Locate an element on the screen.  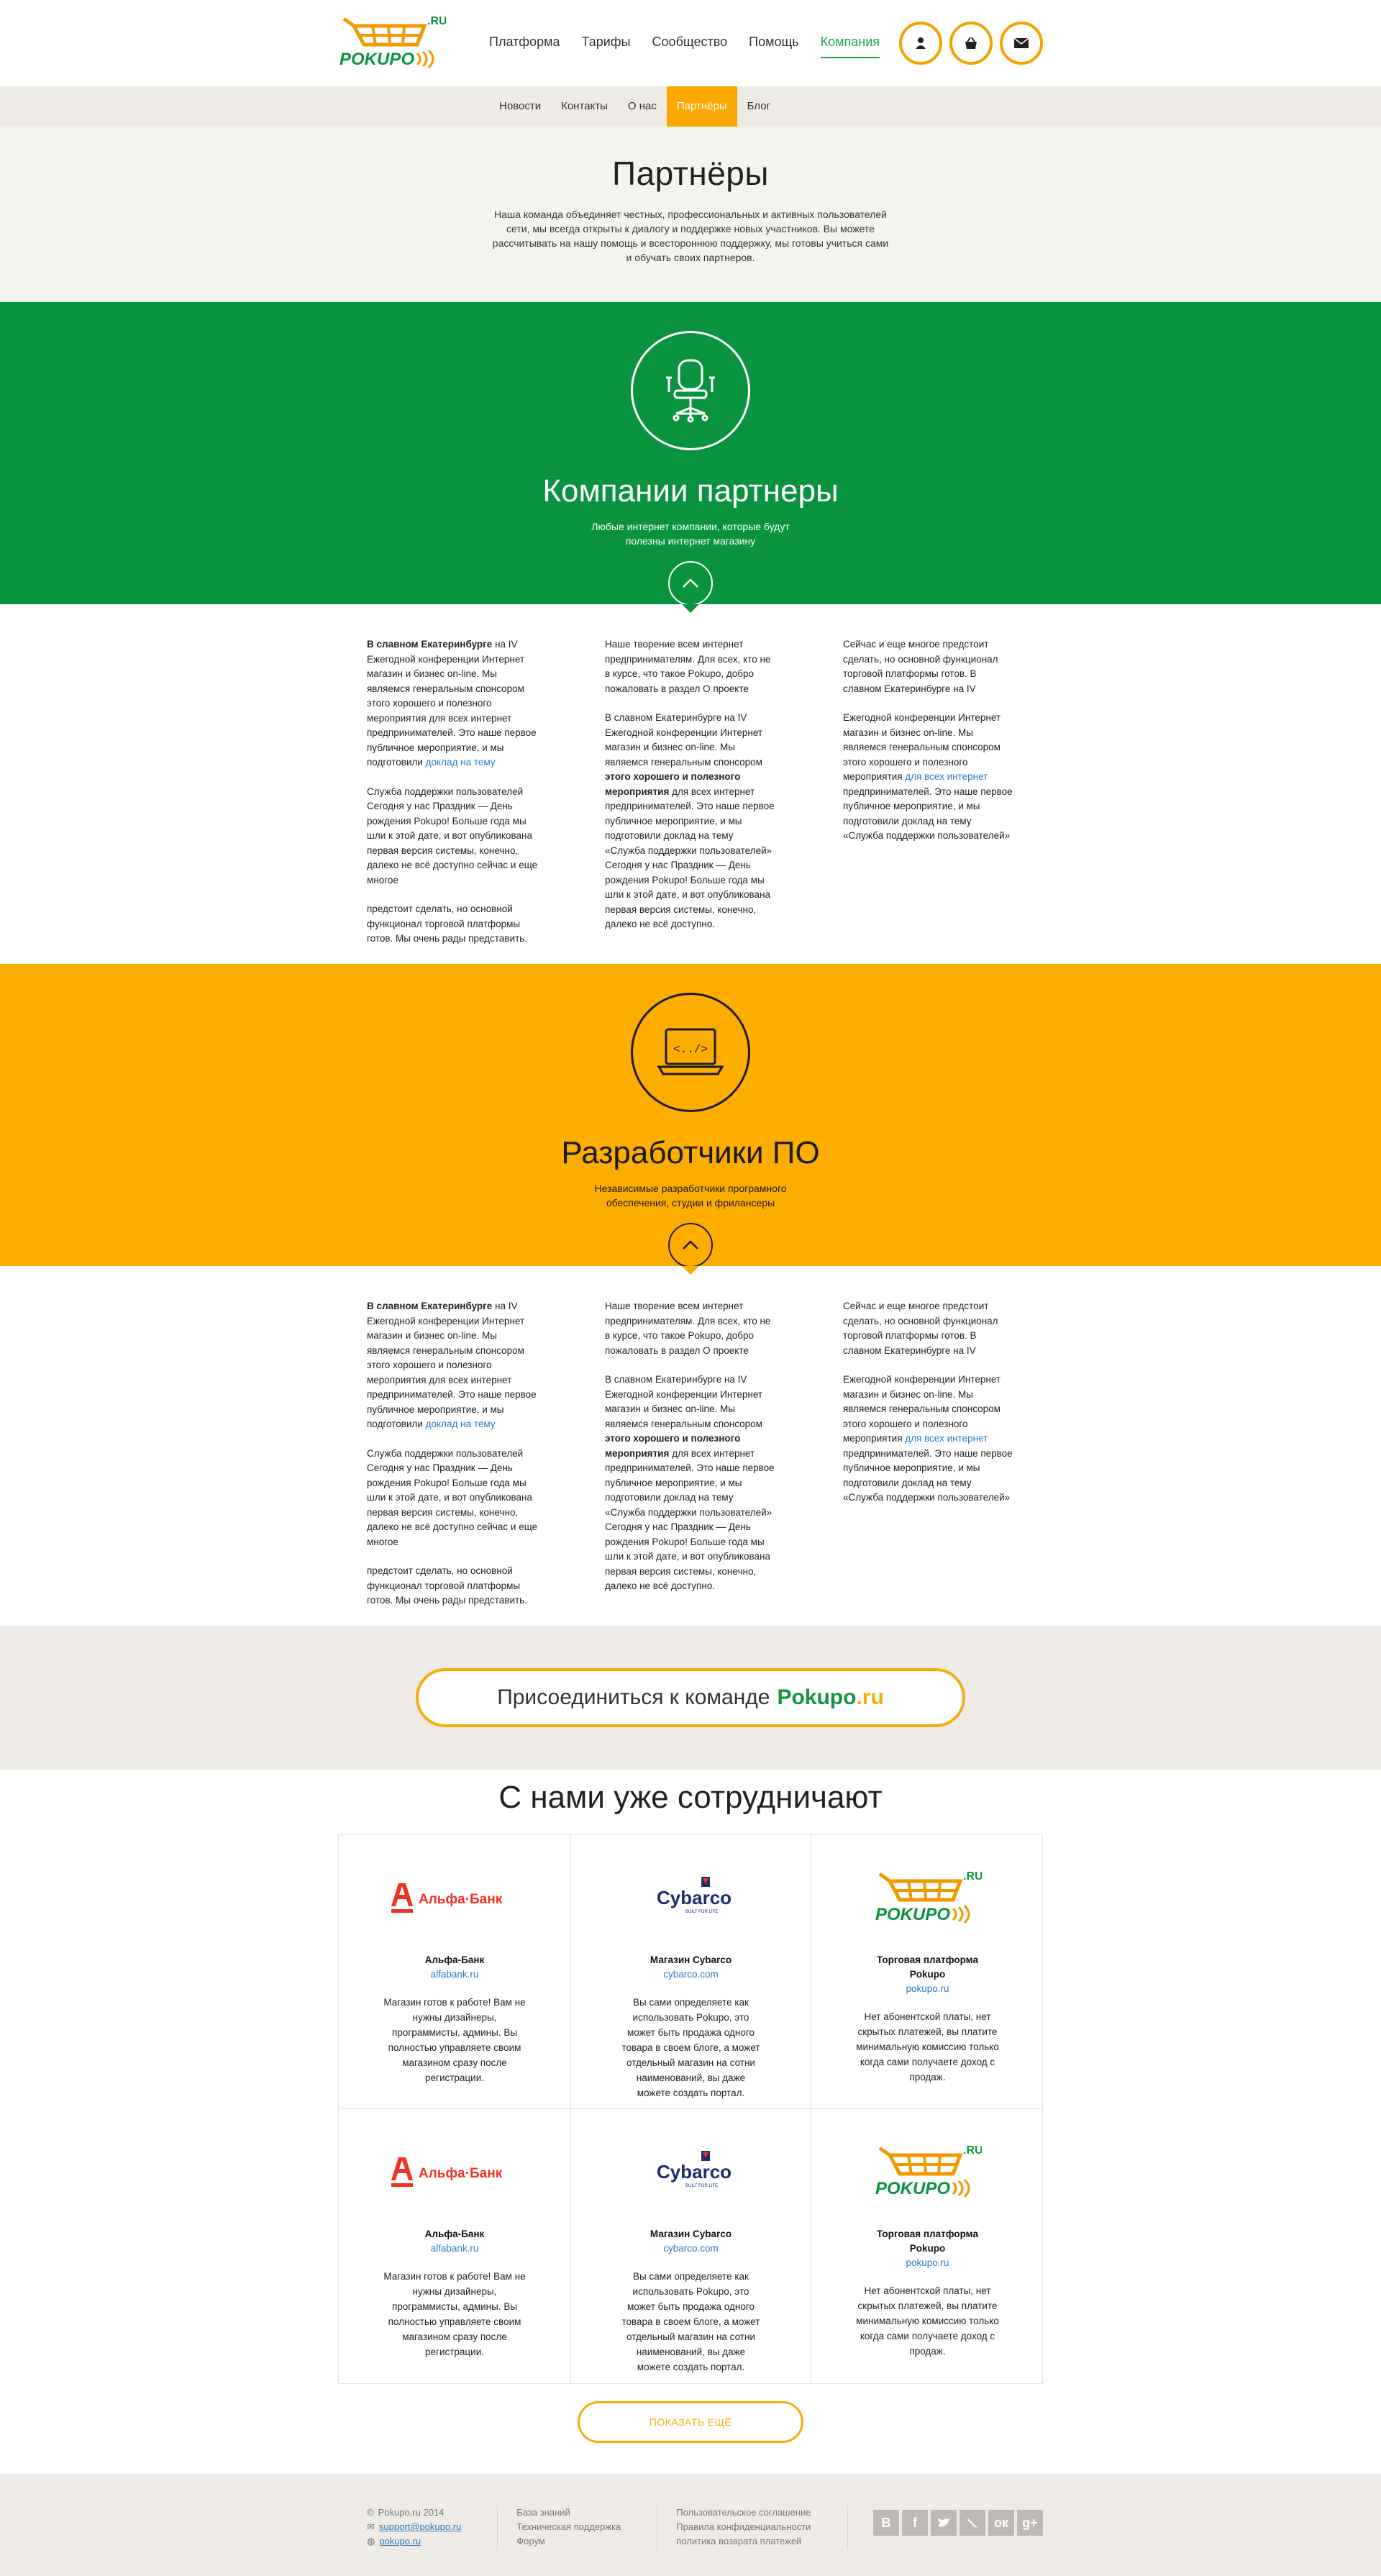
nav-help: Помощь is located at coordinates (774, 42).